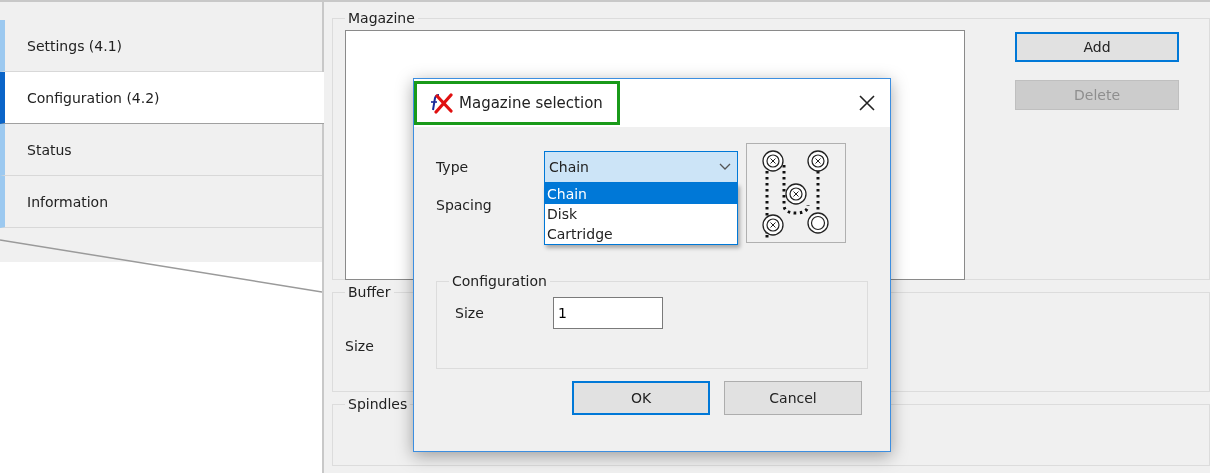 The image size is (1210, 473). What do you see at coordinates (867, 103) in the screenshot?
I see `close-icon` at bounding box center [867, 103].